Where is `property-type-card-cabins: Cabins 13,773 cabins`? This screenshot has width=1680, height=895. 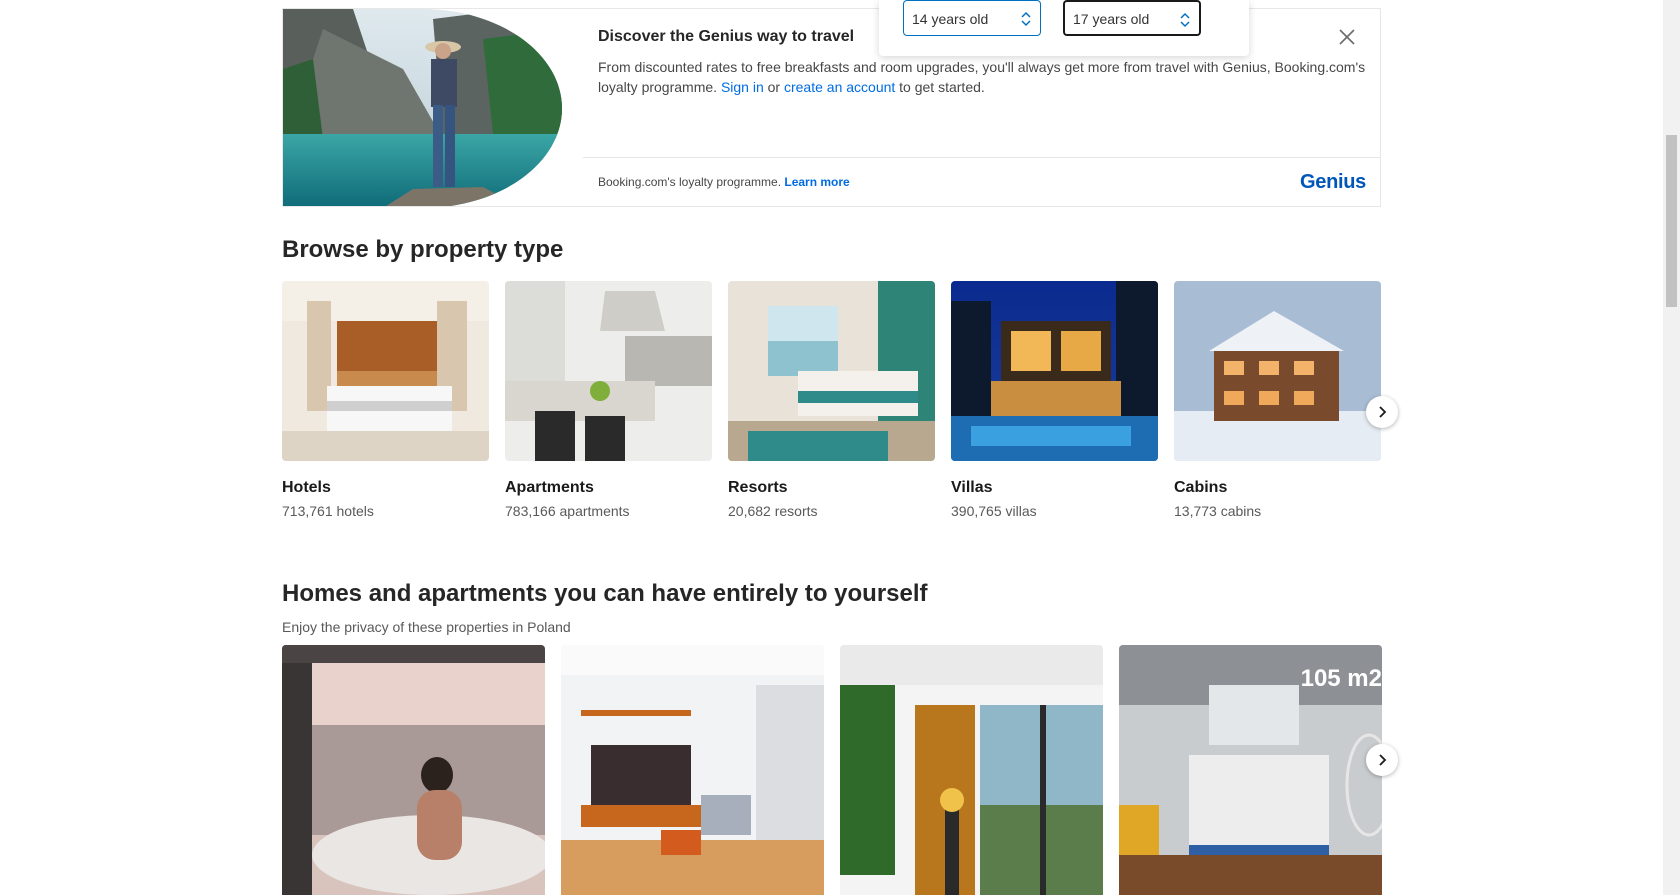 property-type-card-cabins: Cabins 13,773 cabins is located at coordinates (1277, 400).